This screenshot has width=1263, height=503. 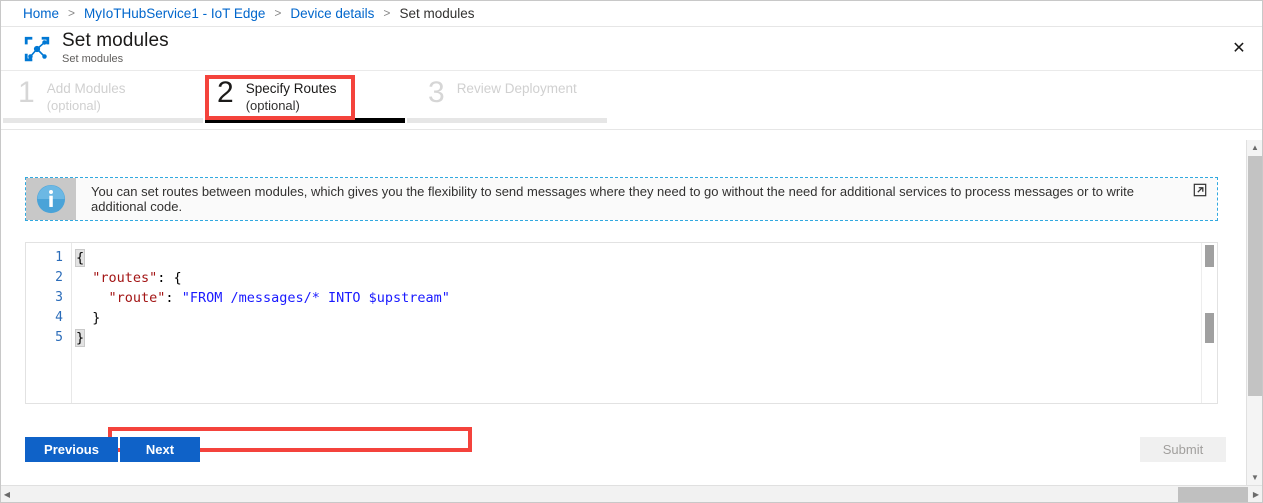 What do you see at coordinates (1256, 494) in the screenshot?
I see `scroll-right-arrow-icon: ▶` at bounding box center [1256, 494].